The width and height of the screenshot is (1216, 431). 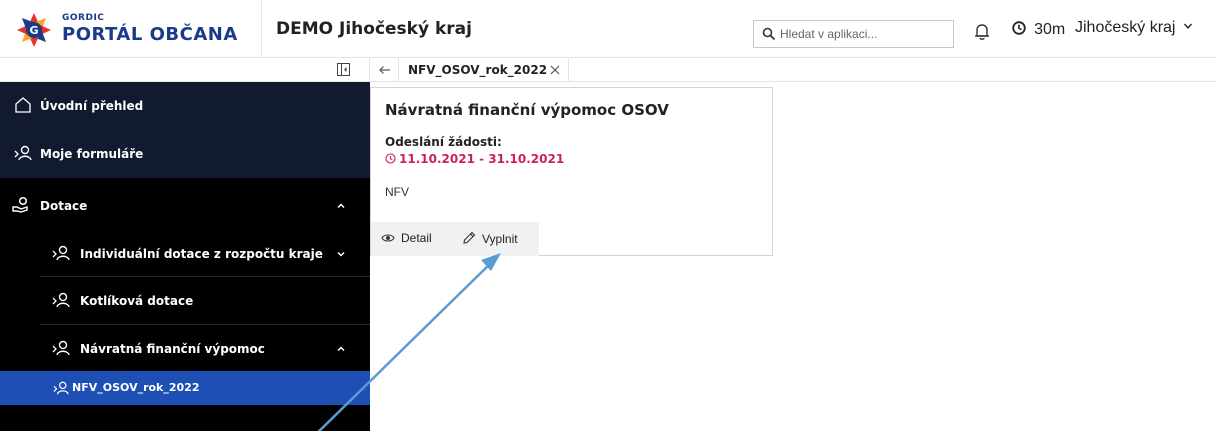 I want to click on sidebar-item-label: Kotlíková dotace, so click(x=137, y=301).